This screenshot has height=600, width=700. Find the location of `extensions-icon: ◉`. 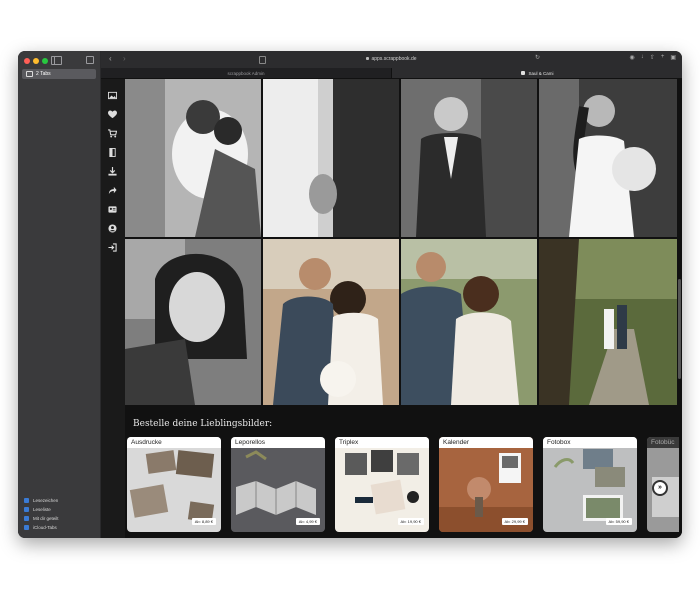

extensions-icon: ◉ is located at coordinates (632, 57).